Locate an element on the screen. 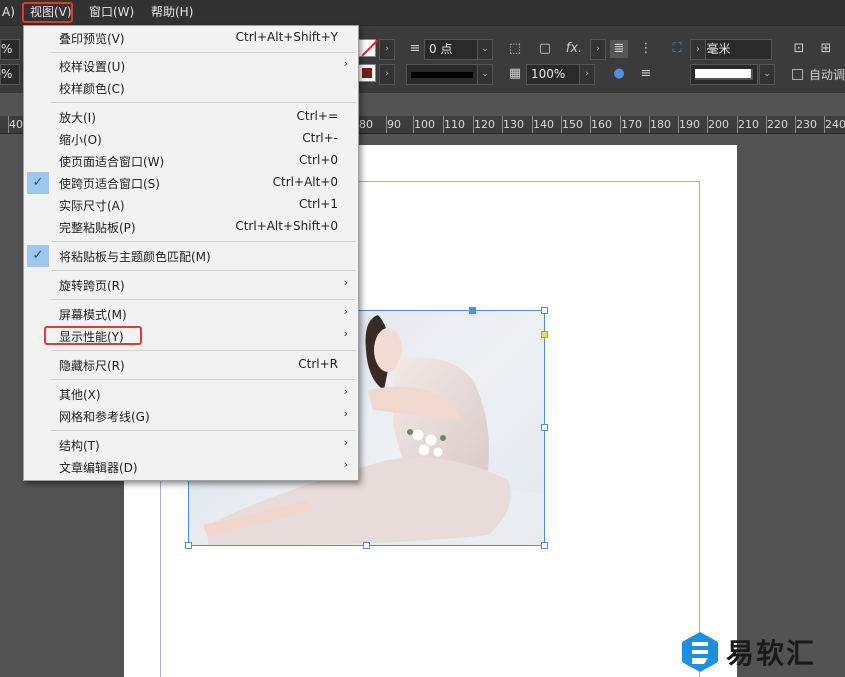 This screenshot has height=677, width=845. ruler-label: 190 is located at coordinates (689, 124).